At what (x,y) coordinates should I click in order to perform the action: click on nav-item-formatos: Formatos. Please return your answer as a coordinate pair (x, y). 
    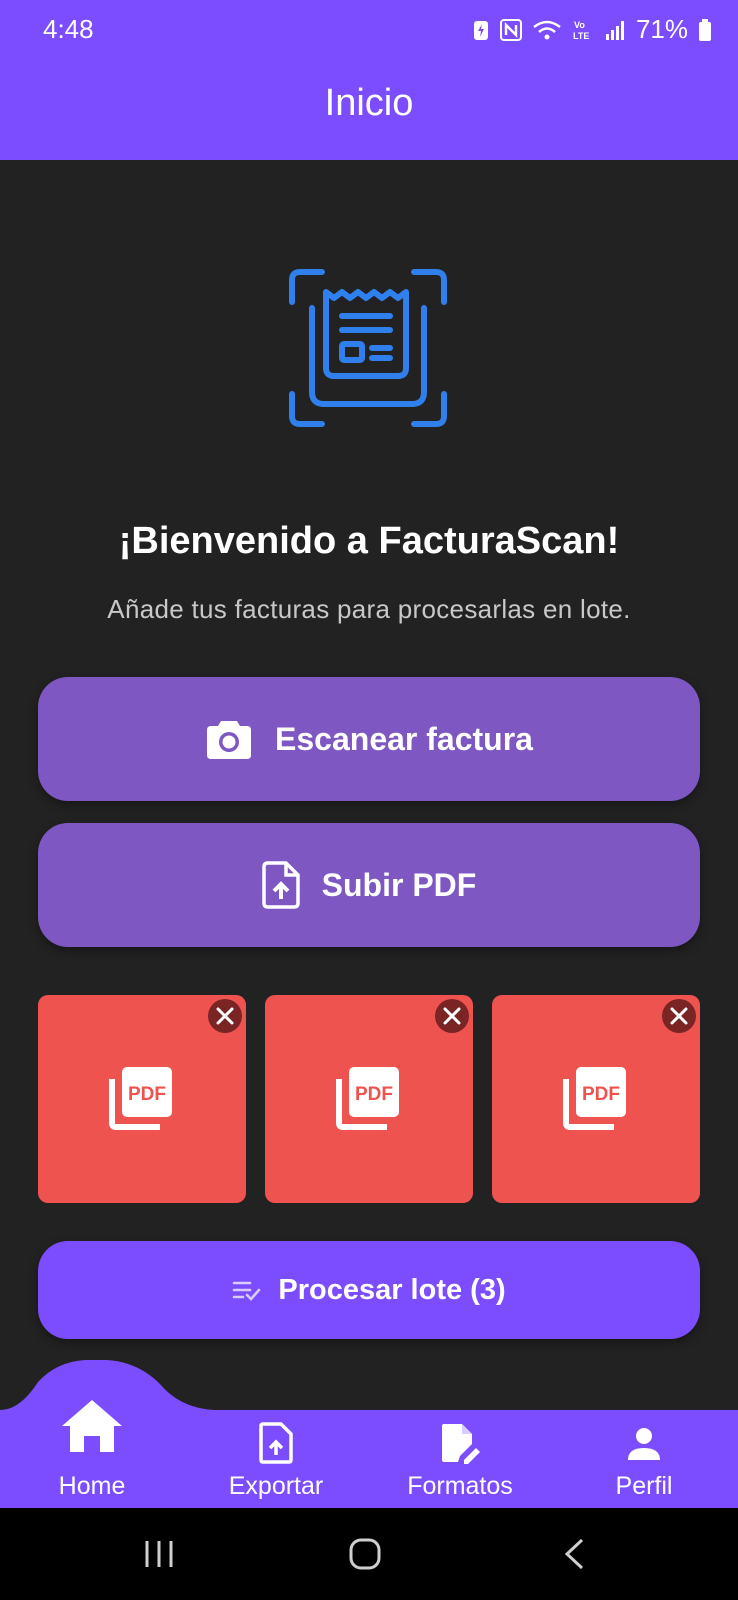
    Looking at the image, I should click on (460, 1459).